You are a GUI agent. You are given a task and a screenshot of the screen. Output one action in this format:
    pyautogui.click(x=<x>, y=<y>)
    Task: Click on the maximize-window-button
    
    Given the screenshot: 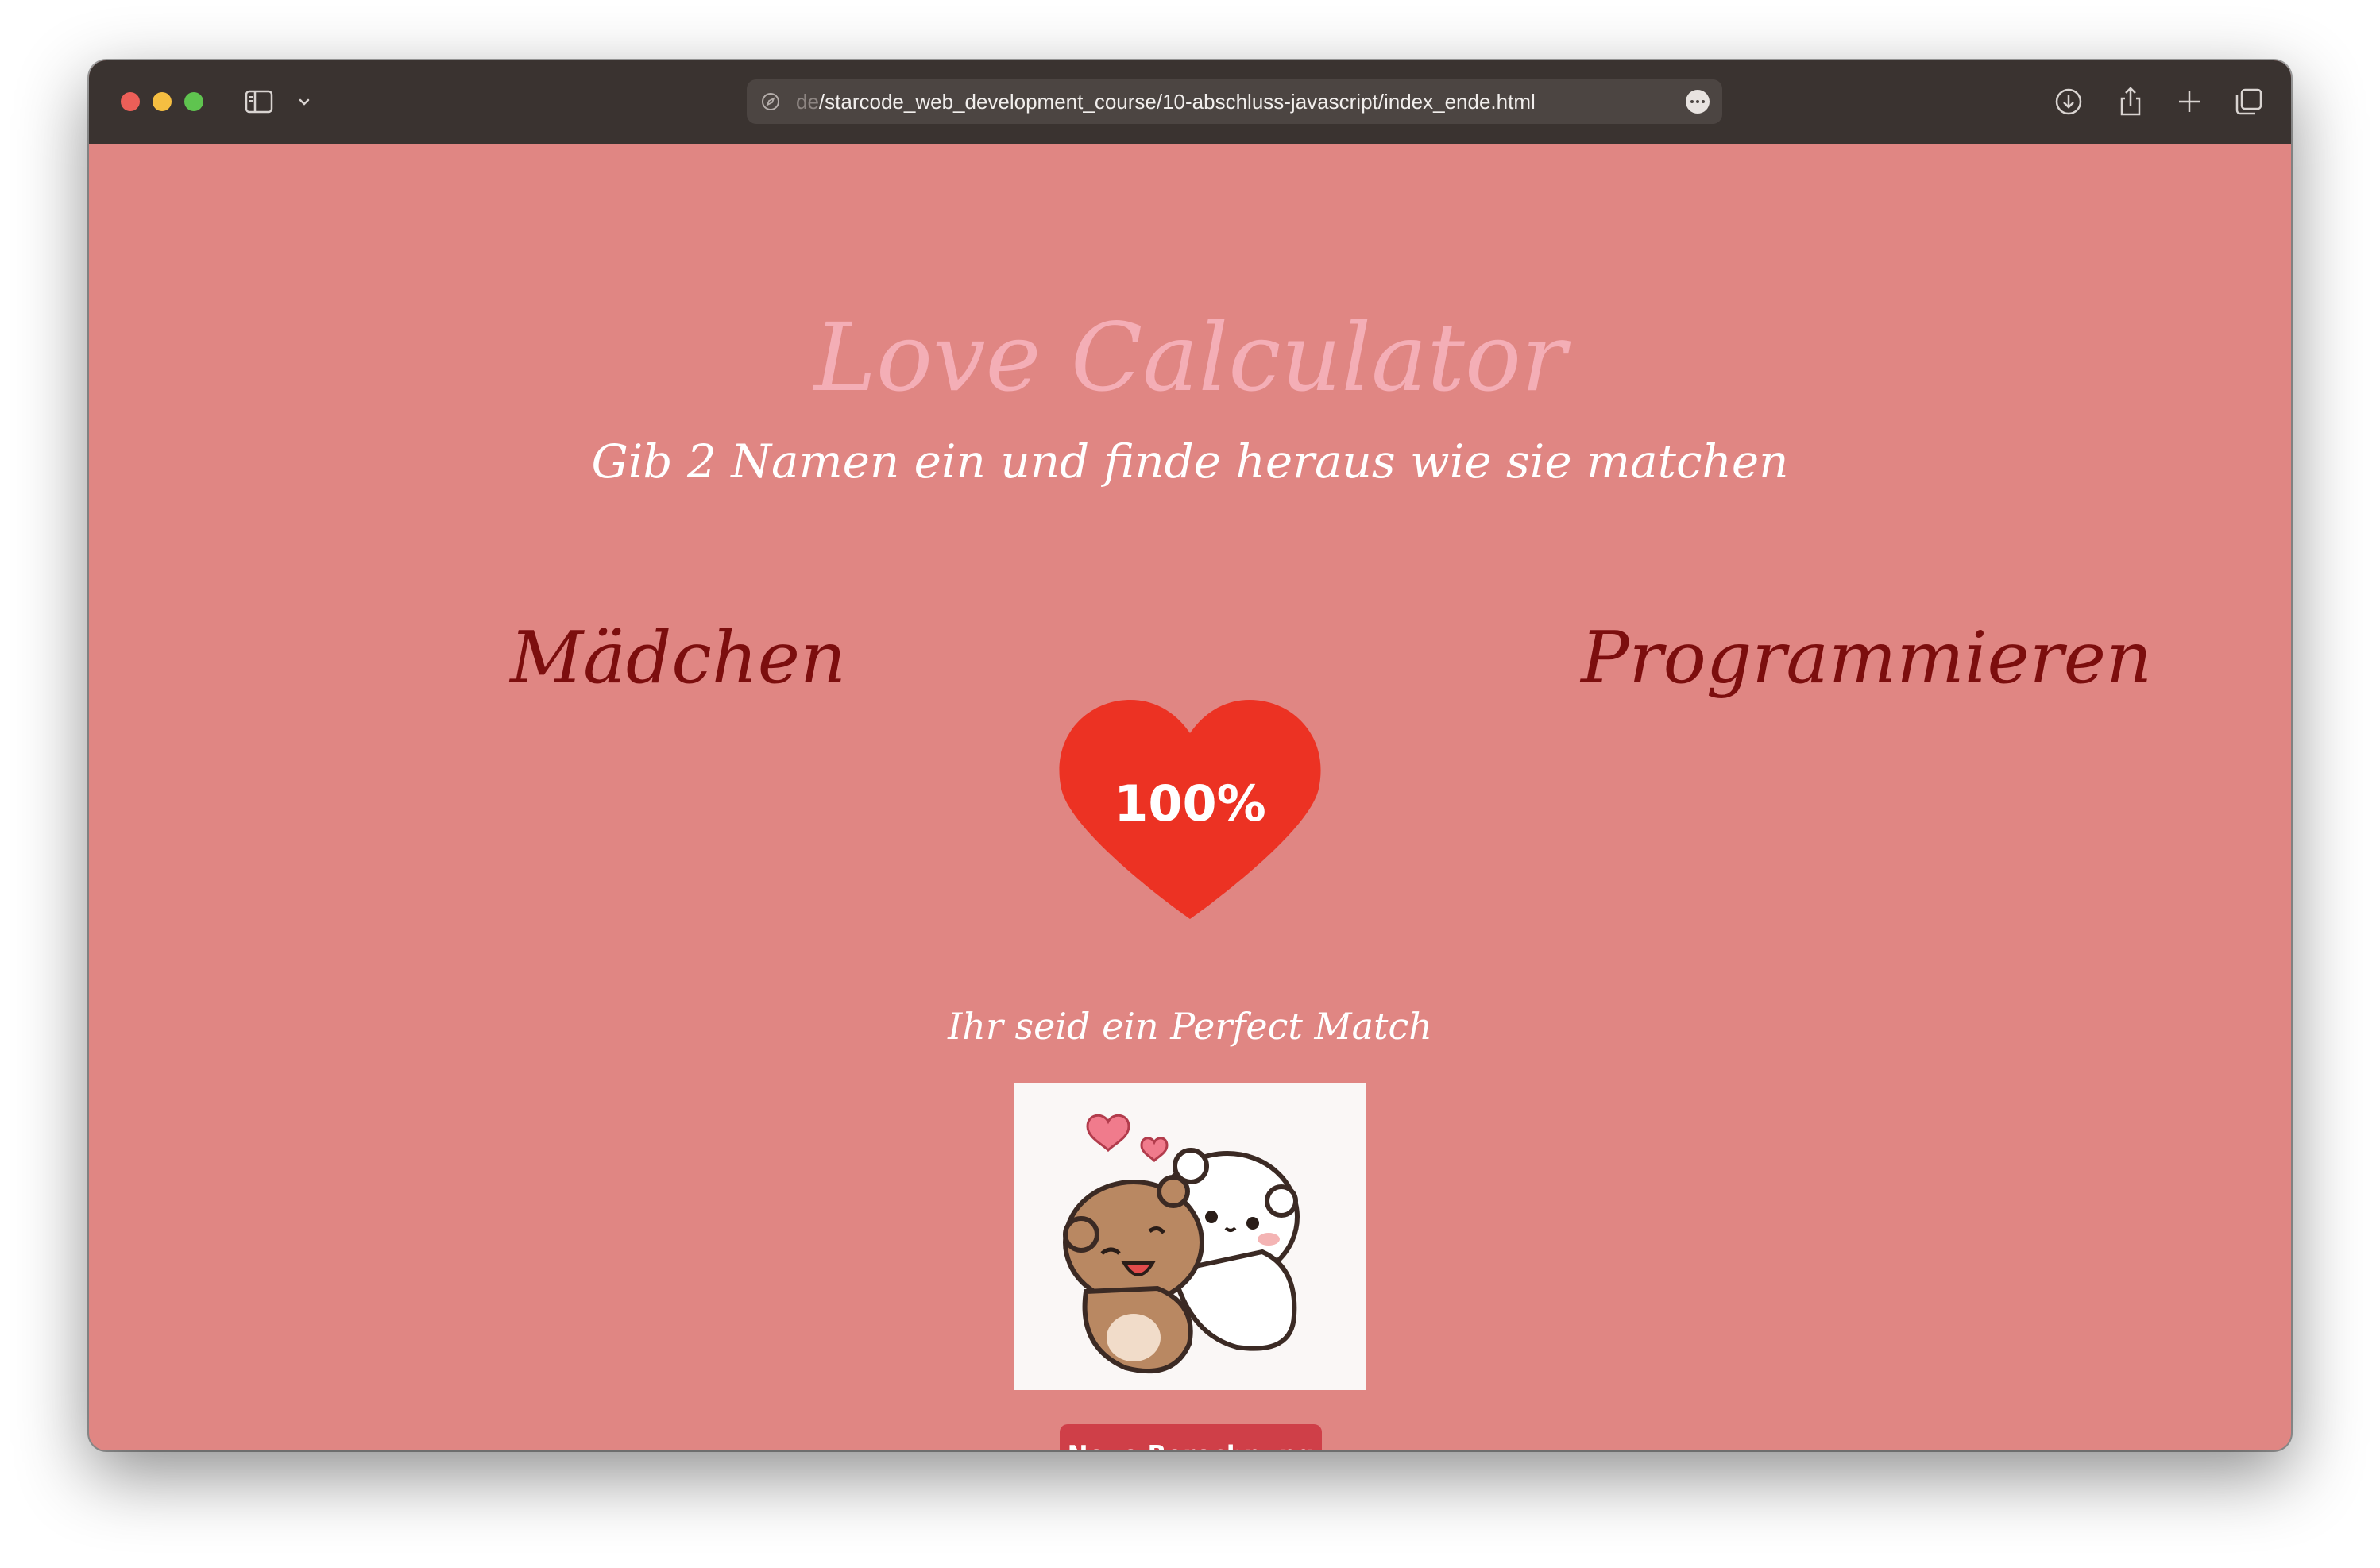 What is the action you would take?
    pyautogui.click(x=193, y=101)
    